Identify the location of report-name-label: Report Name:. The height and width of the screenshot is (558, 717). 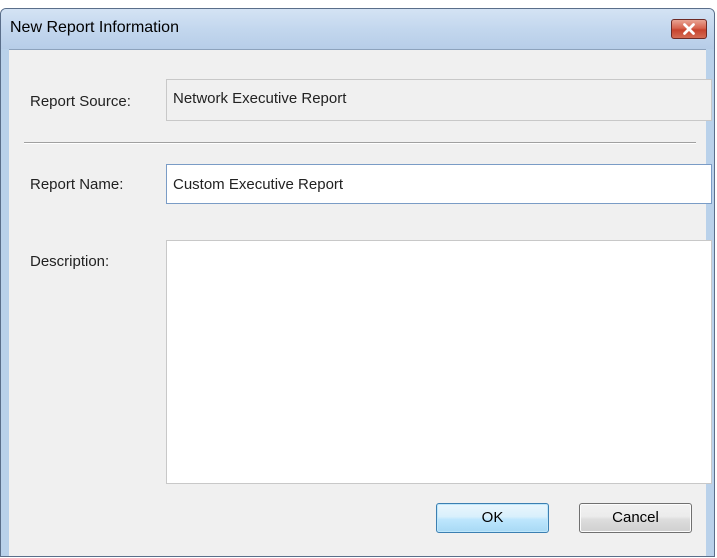
(77, 184).